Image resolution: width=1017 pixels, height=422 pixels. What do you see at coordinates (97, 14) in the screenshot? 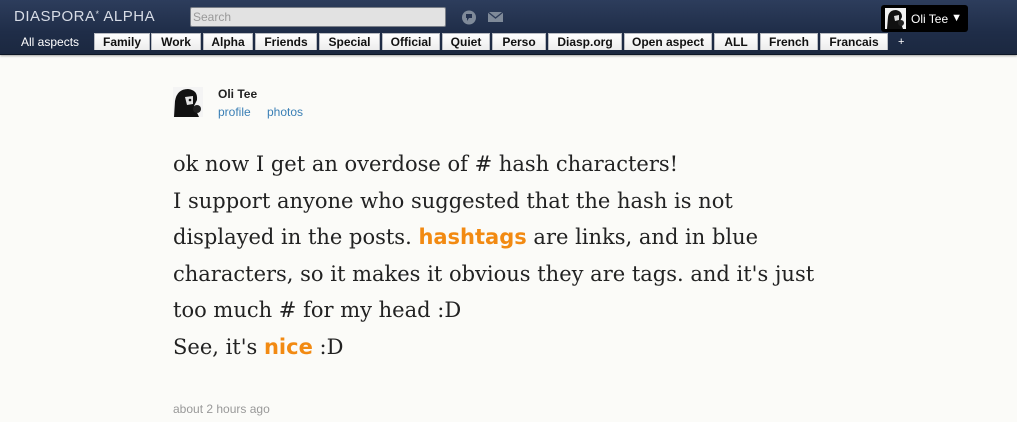
I see `brand-star: *` at bounding box center [97, 14].